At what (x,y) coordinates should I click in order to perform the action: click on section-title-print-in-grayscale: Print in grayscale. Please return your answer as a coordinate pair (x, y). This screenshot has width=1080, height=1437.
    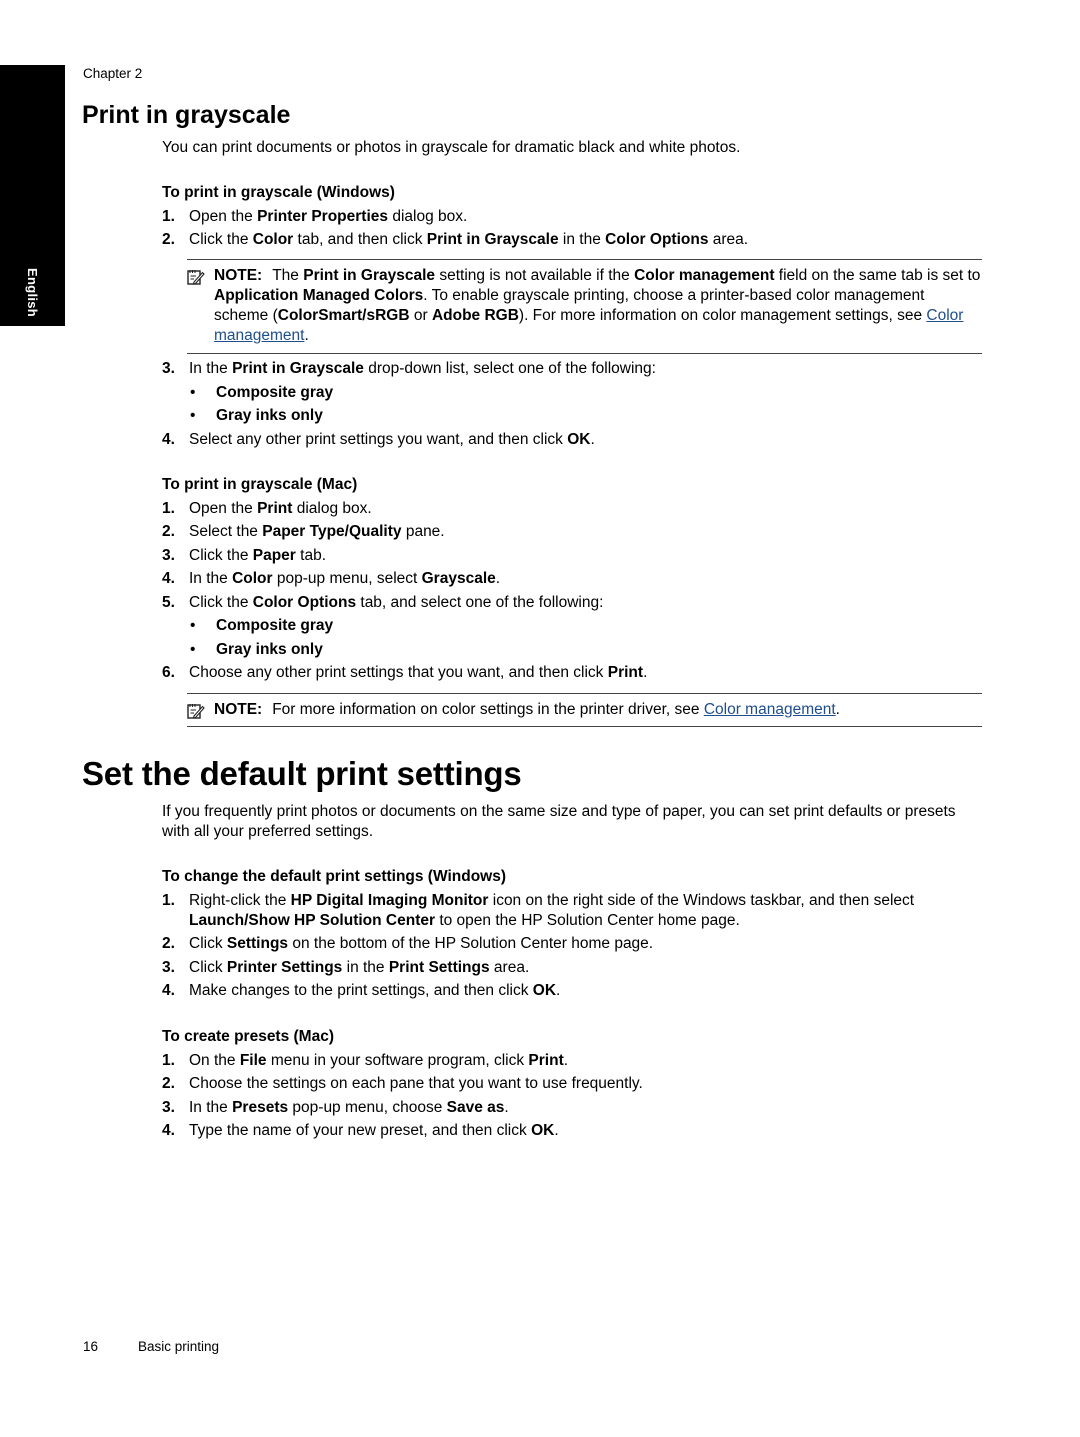
    Looking at the image, I should click on (186, 115).